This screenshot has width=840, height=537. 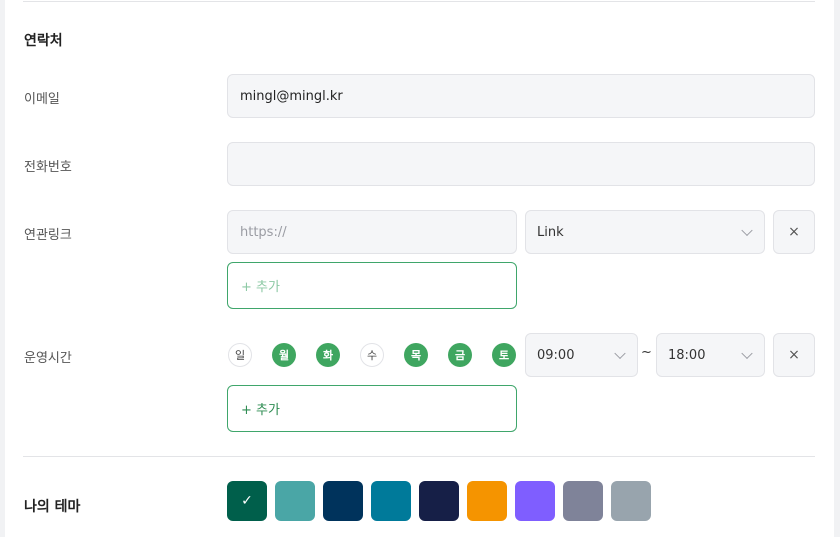 What do you see at coordinates (416, 355) in the screenshot?
I see `day-toggle-thu: 목` at bounding box center [416, 355].